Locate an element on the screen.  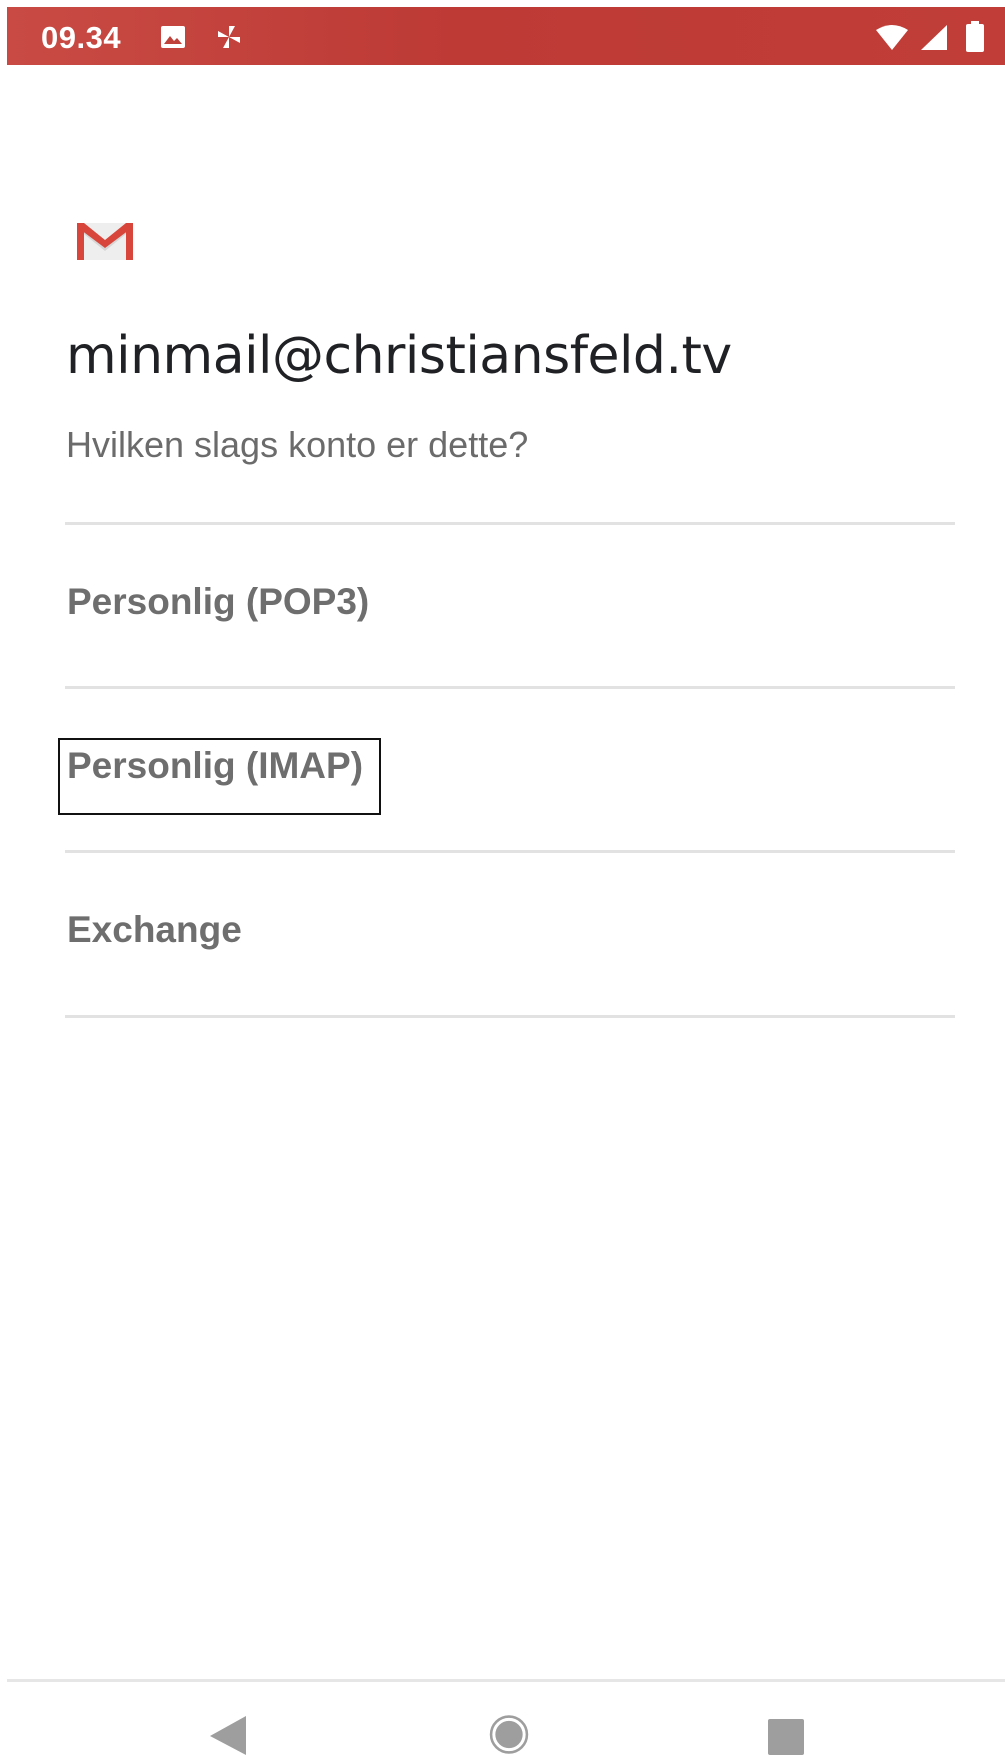
account-type-question: Hvilken slags konto er dette? is located at coordinates (297, 444).